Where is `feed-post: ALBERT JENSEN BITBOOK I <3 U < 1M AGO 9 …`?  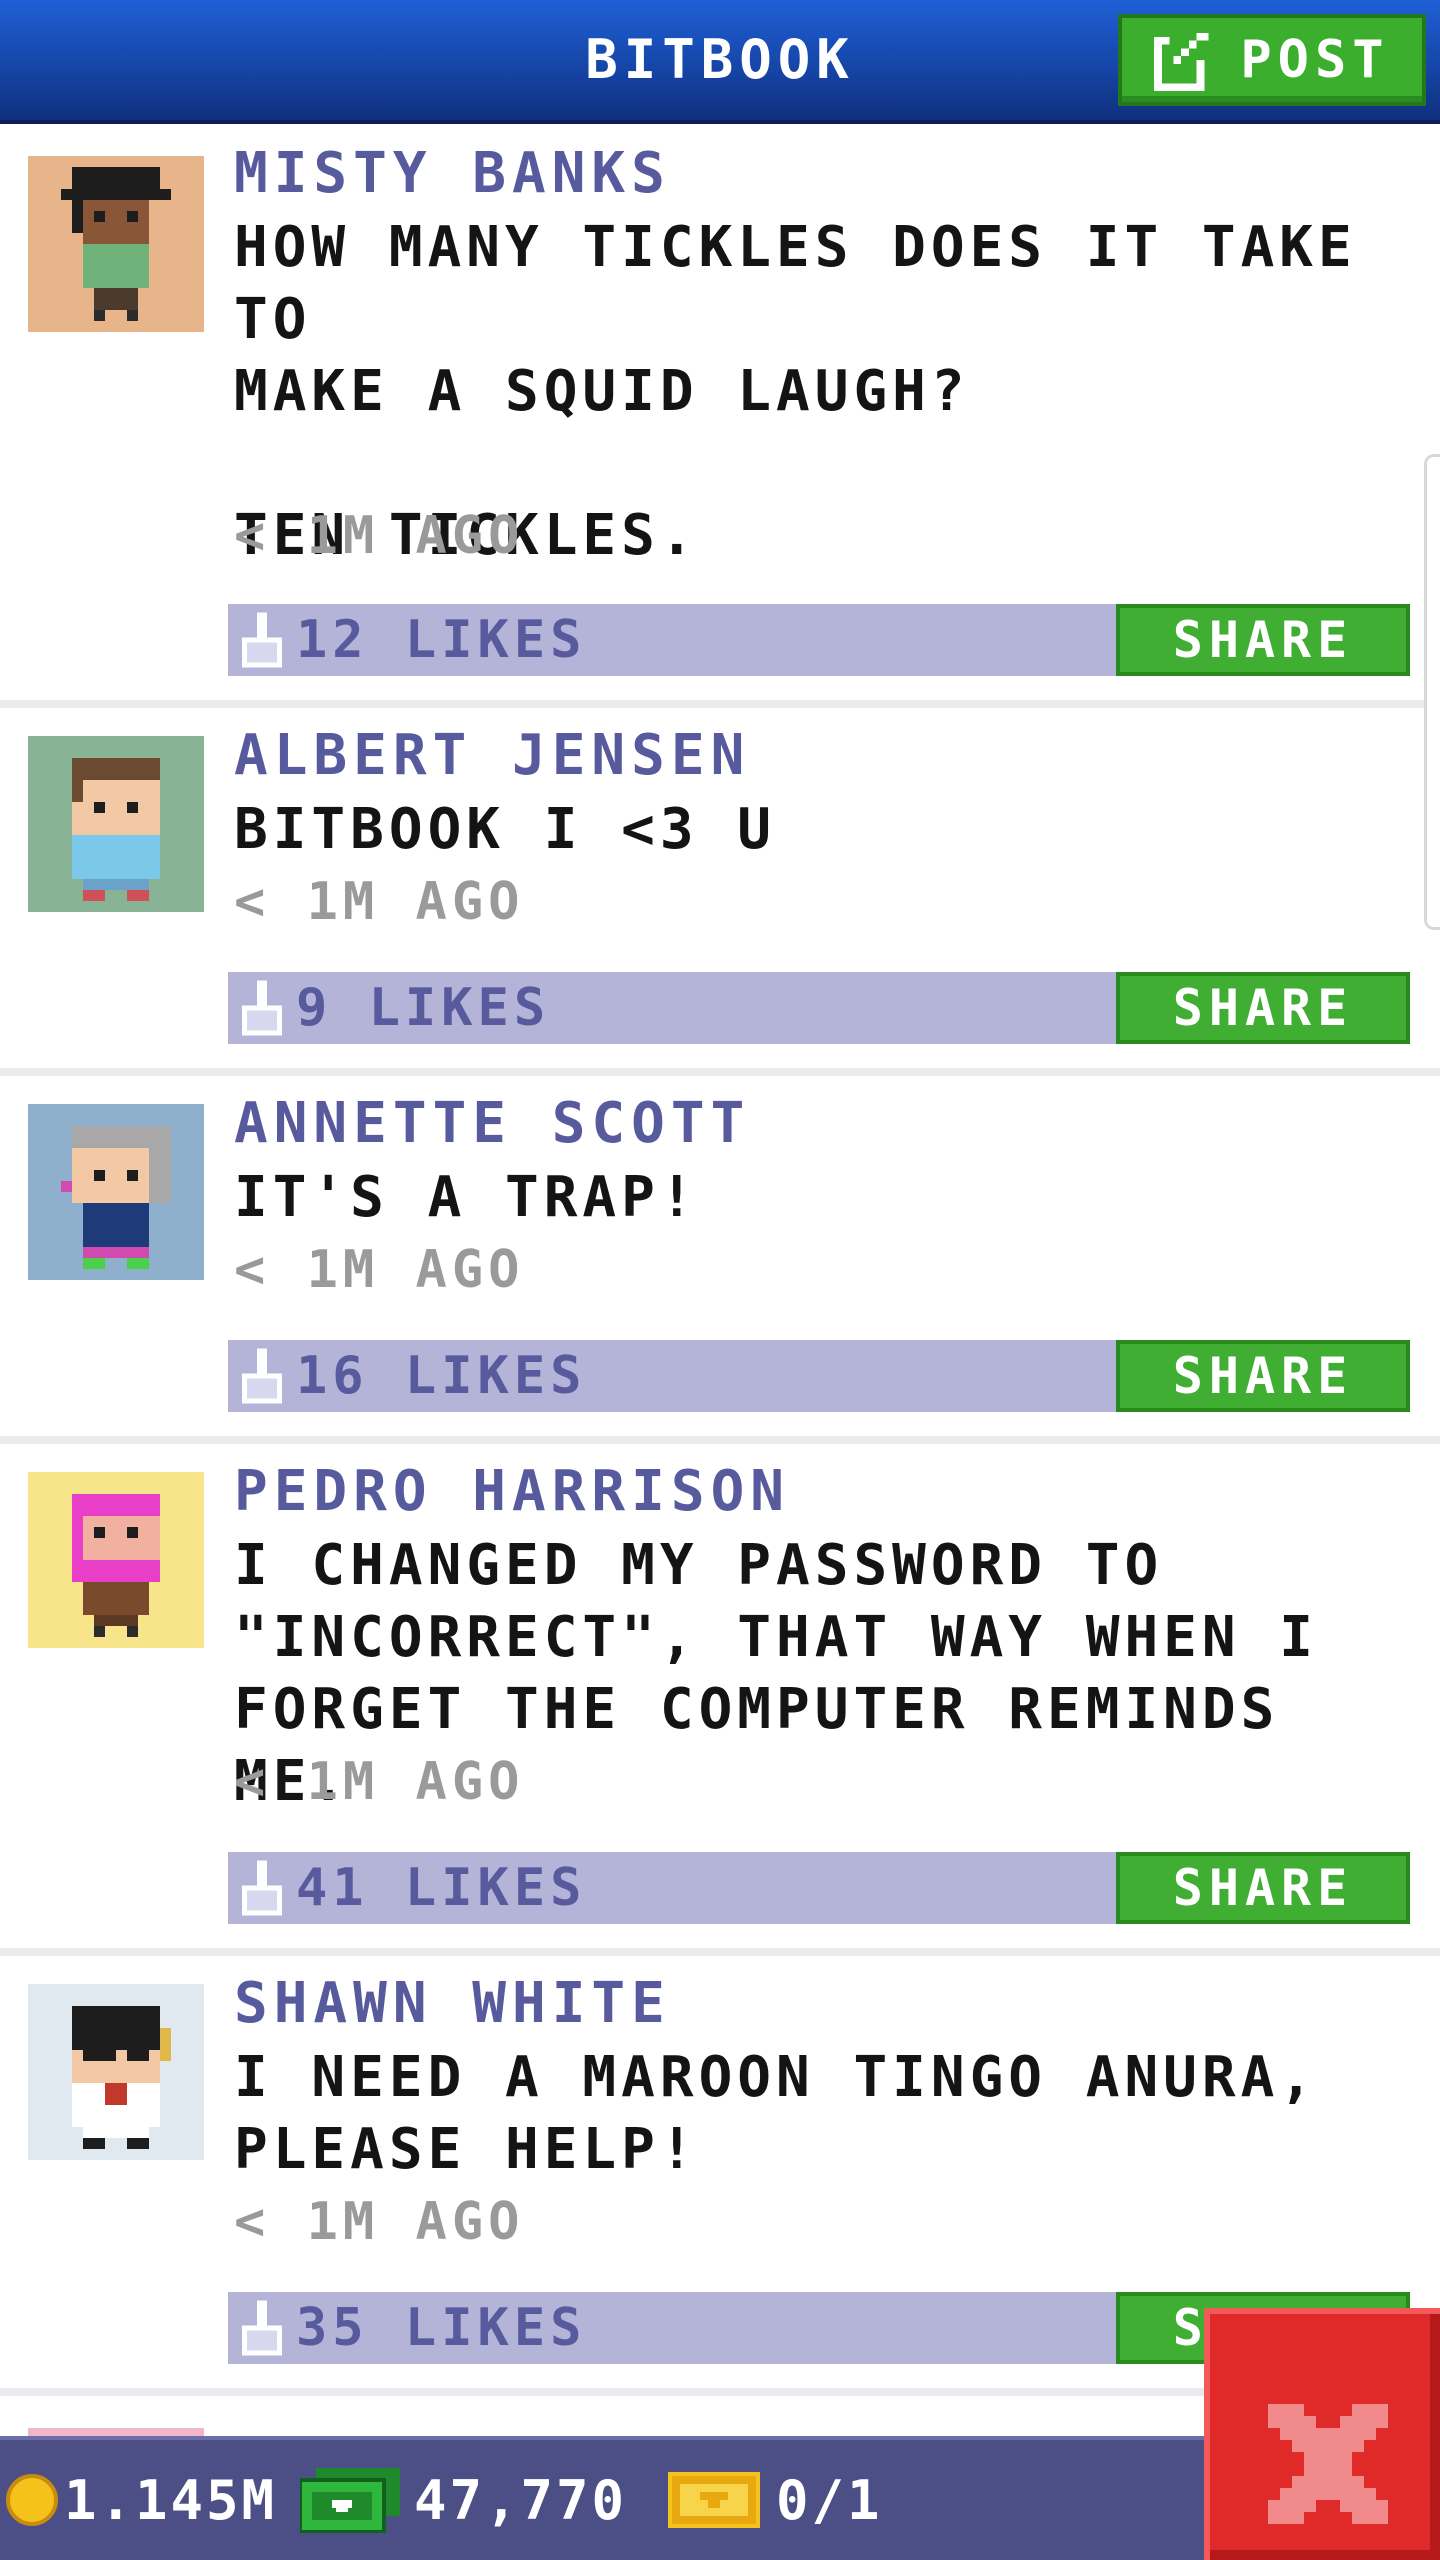
feed-post: ALBERT JENSEN BITBOOK I <3 U < 1M AGO 9 … is located at coordinates (720, 892).